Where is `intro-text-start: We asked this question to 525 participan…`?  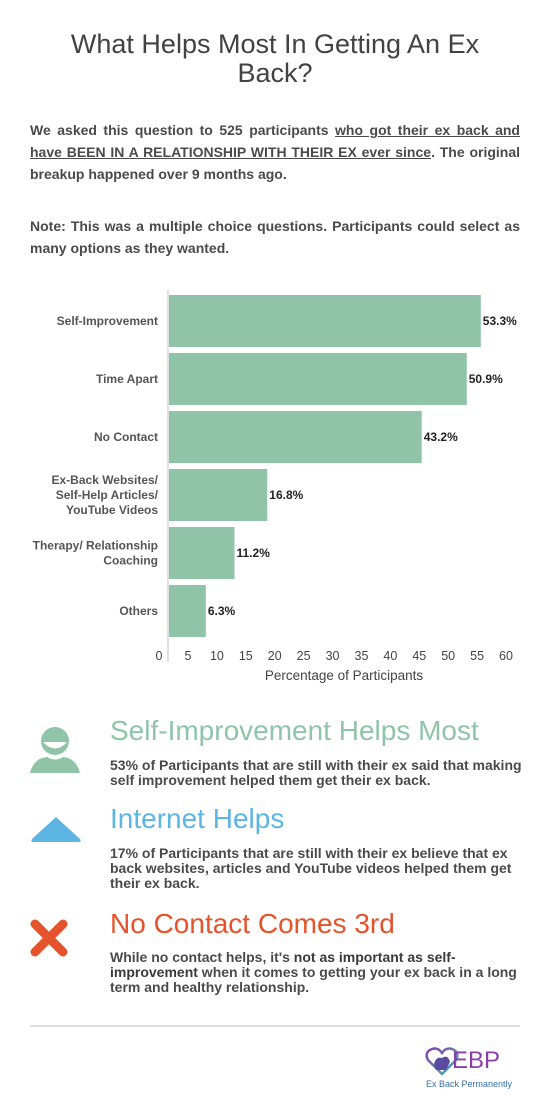
intro-text-start: We asked this question to 525 participan… is located at coordinates (183, 130).